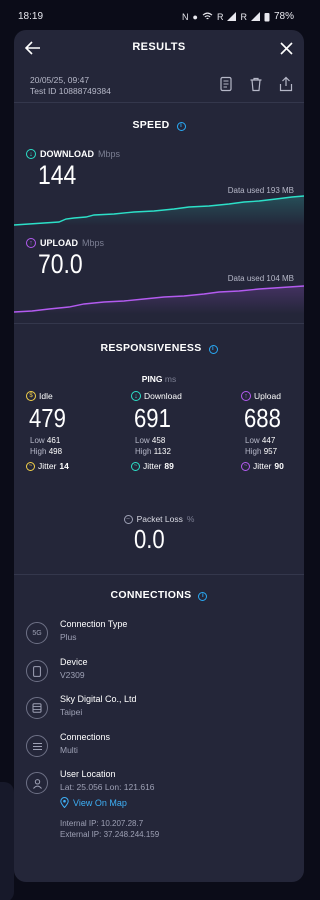  What do you see at coordinates (279, 466) in the screenshot?
I see `jitter-value: 90` at bounding box center [279, 466].